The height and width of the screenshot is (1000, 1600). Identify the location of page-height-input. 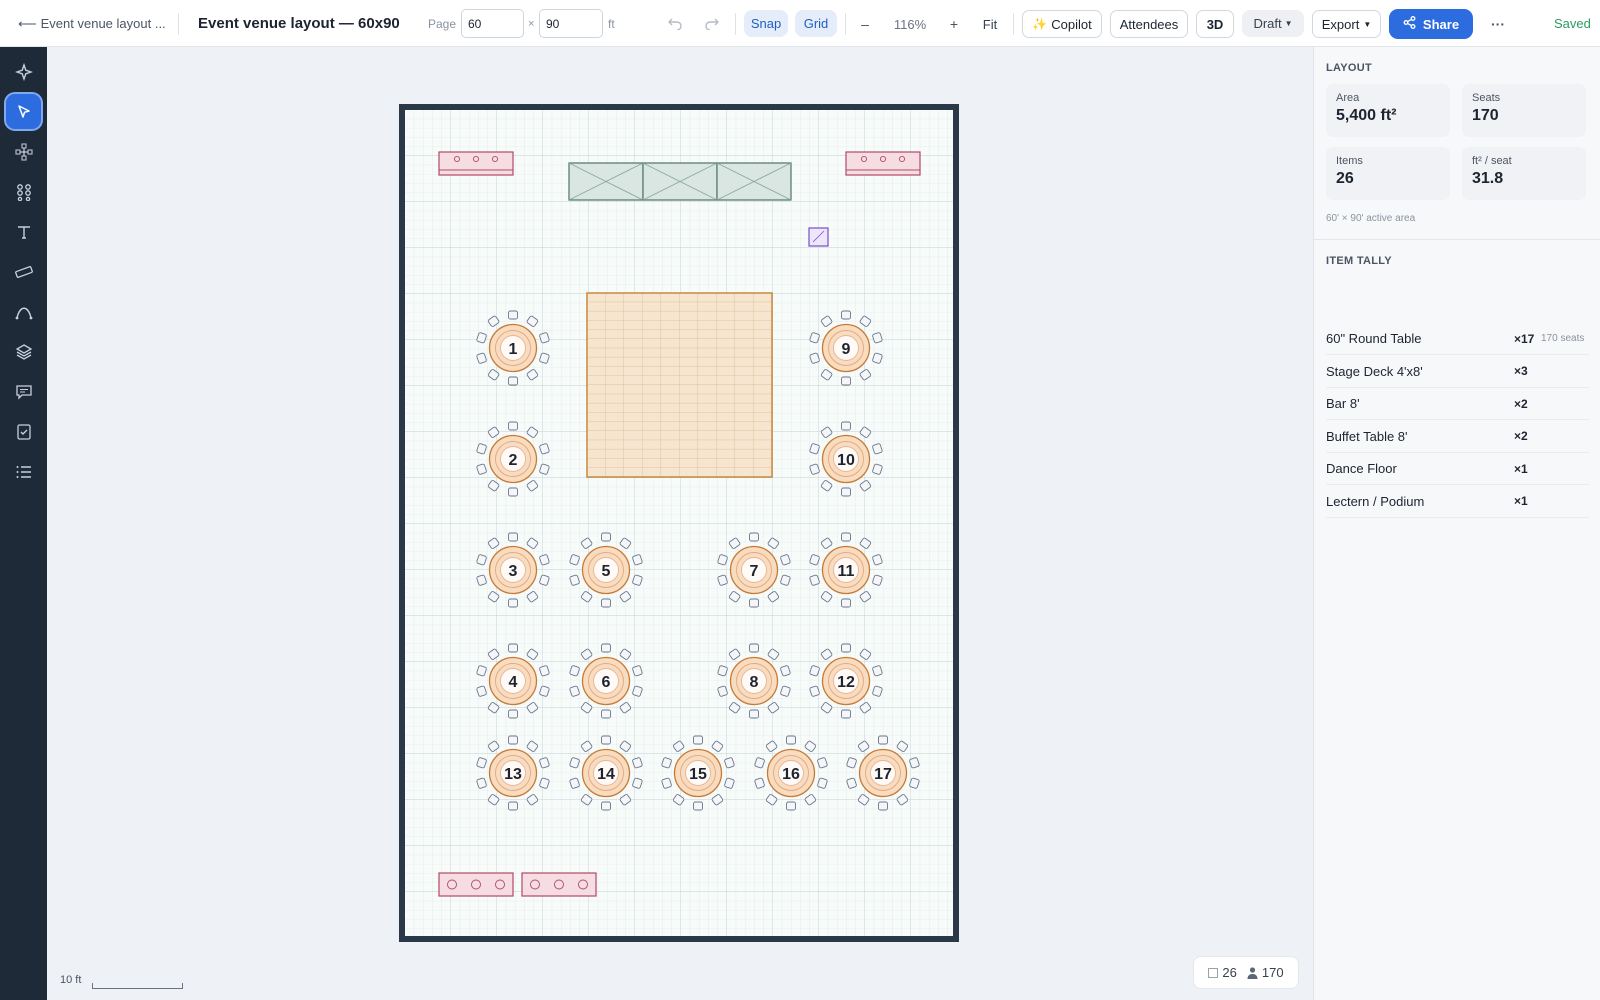
(571, 23).